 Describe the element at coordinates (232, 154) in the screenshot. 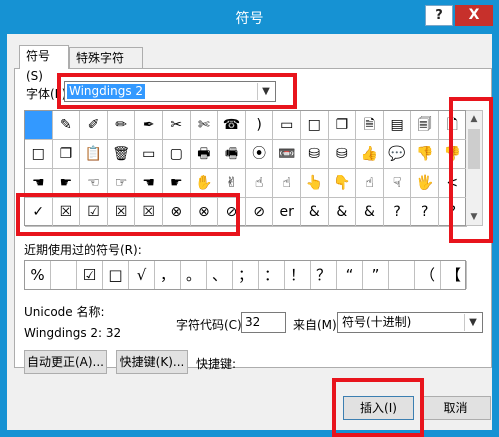

I see `symbol-cell: 🖷` at that location.